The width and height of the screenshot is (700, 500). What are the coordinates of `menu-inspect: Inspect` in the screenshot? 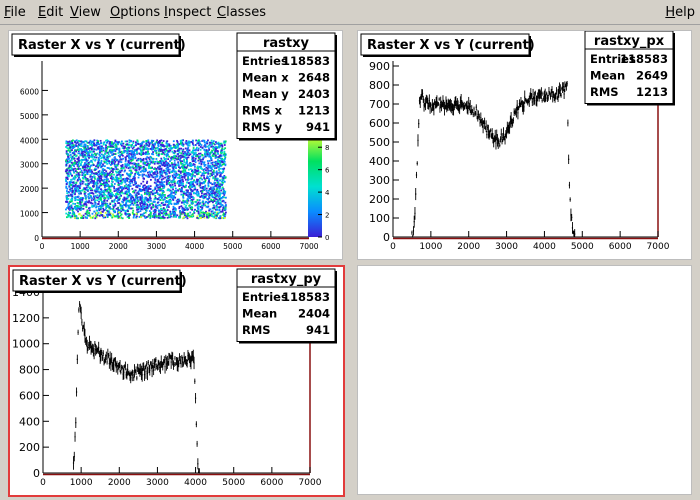 It's located at (187, 12).